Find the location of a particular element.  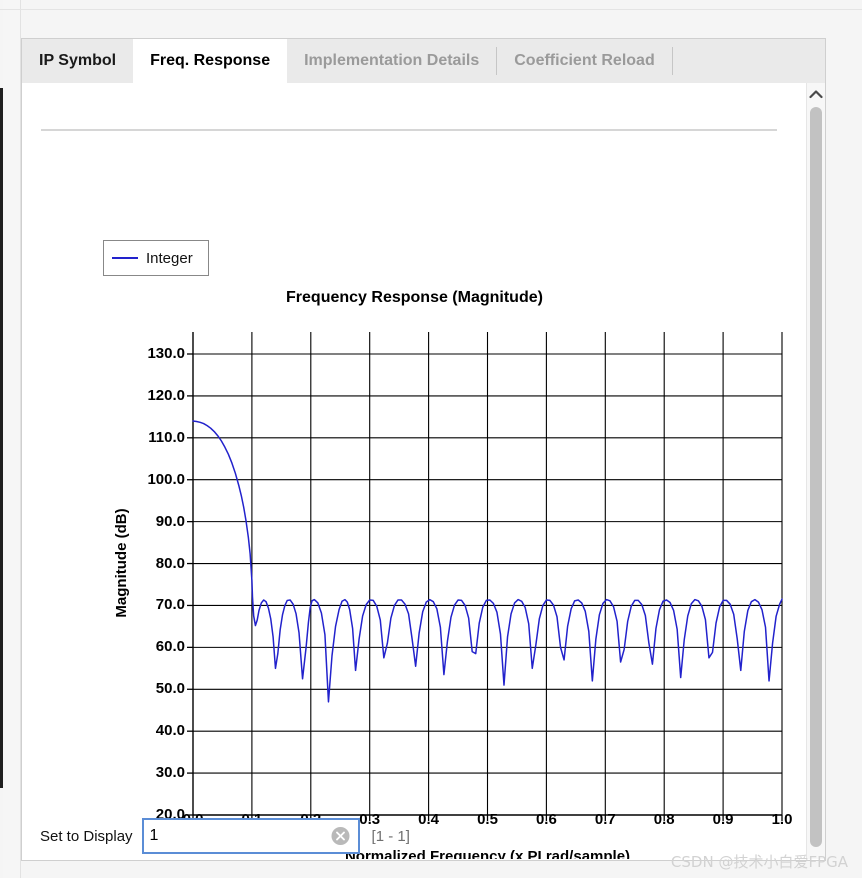

x-axis-tick: 0.6 is located at coordinates (546, 819).